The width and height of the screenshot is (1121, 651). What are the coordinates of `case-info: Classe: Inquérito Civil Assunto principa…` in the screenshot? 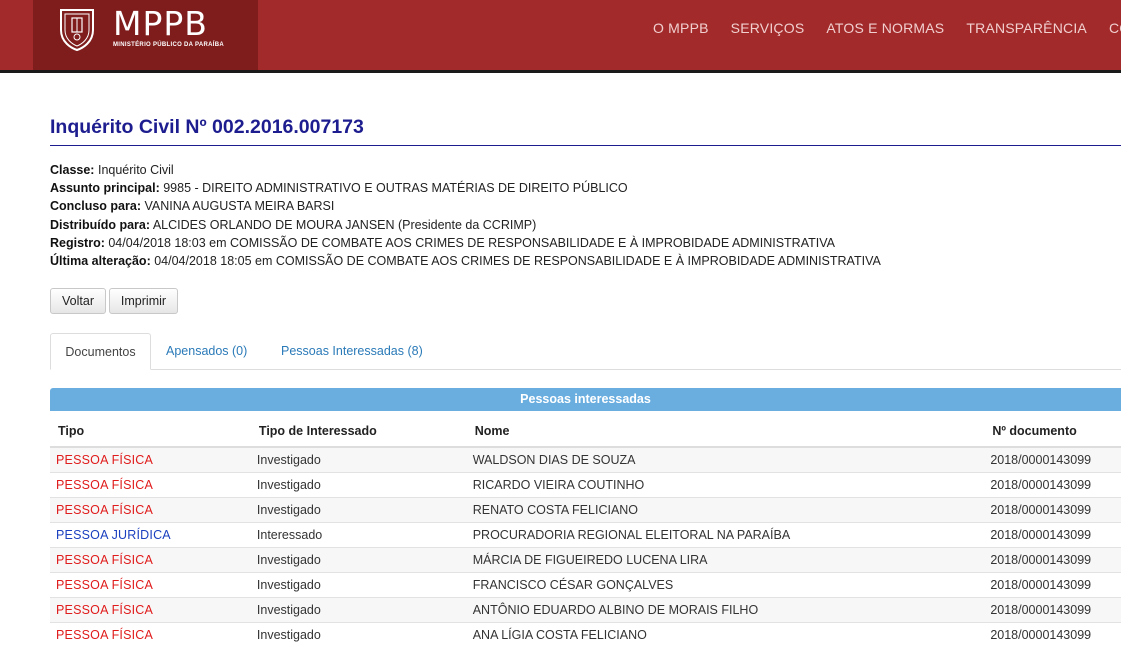 It's located at (465, 215).